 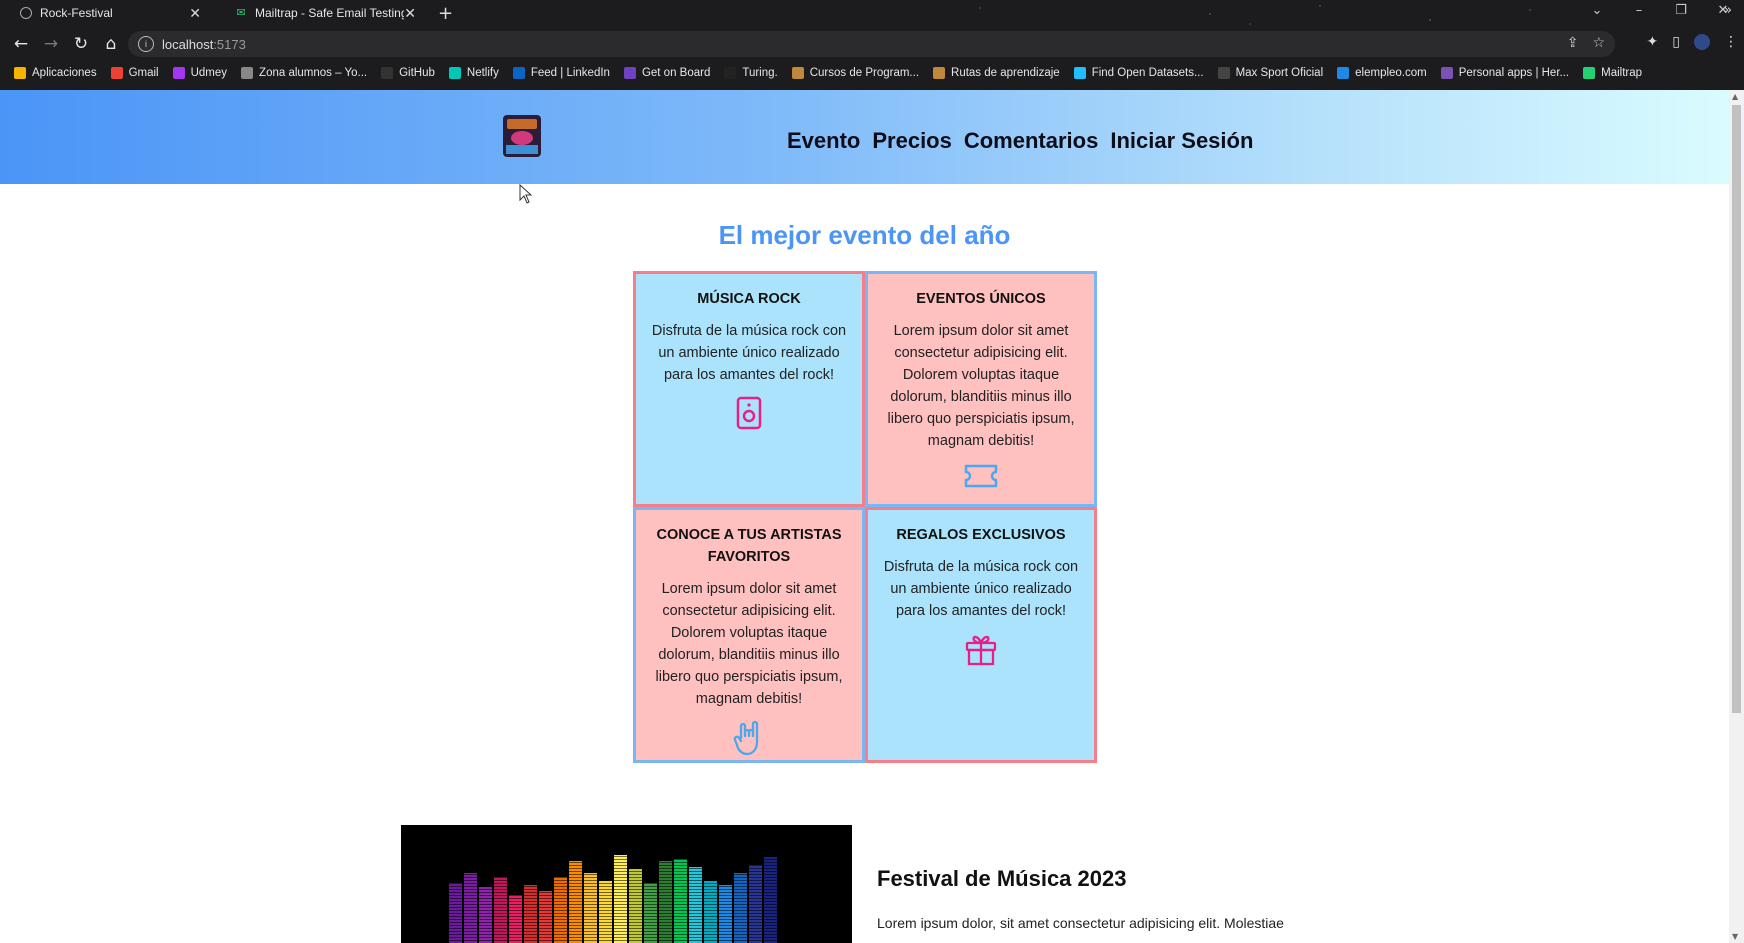 What do you see at coordinates (51, 44) in the screenshot?
I see `forward-icon: →` at bounding box center [51, 44].